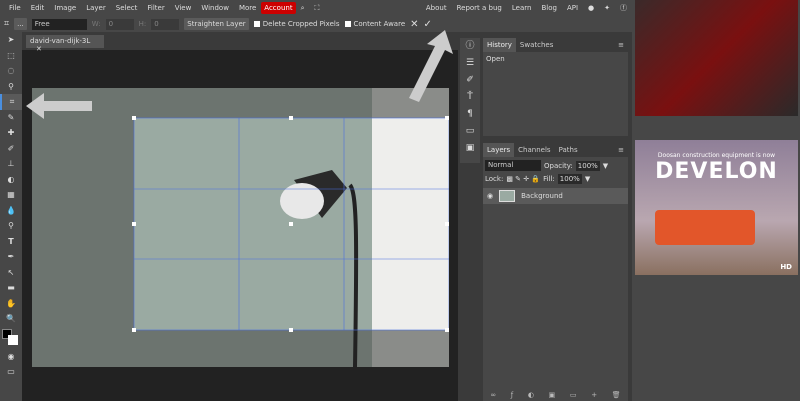 The height and width of the screenshot is (401, 800). What do you see at coordinates (493, 395) in the screenshot?
I see `link-icon: ∞` at bounding box center [493, 395].